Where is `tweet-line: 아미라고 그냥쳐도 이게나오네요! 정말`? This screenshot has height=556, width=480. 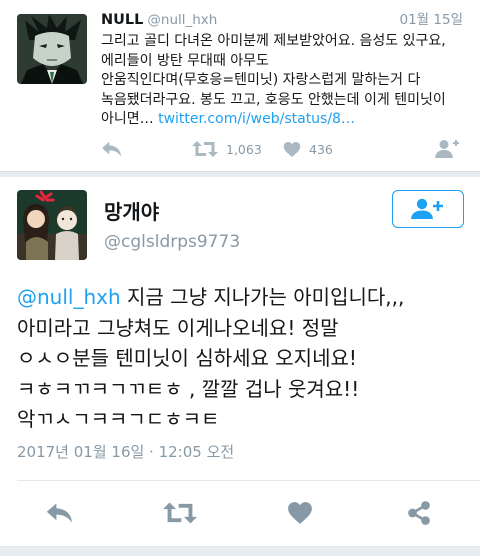 tweet-line: 아미라고 그냥쳐도 이게나오네요! 정말 is located at coordinates (242, 328).